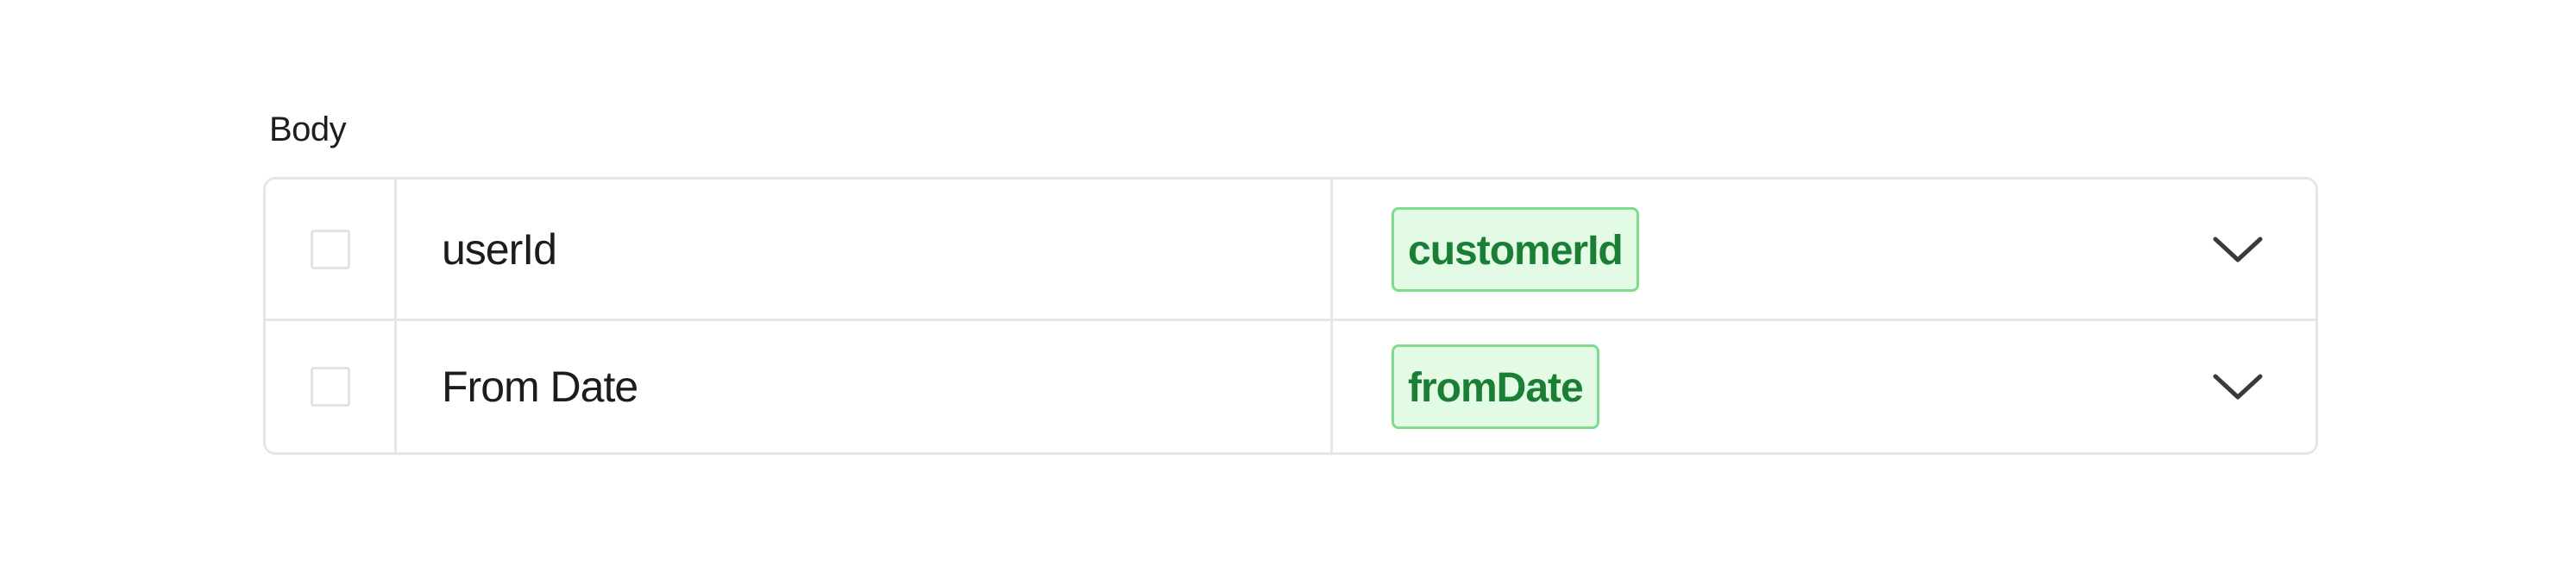 The width and height of the screenshot is (2576, 587). Describe the element at coordinates (1495, 386) in the screenshot. I see `variable-chip: fromDate` at that location.